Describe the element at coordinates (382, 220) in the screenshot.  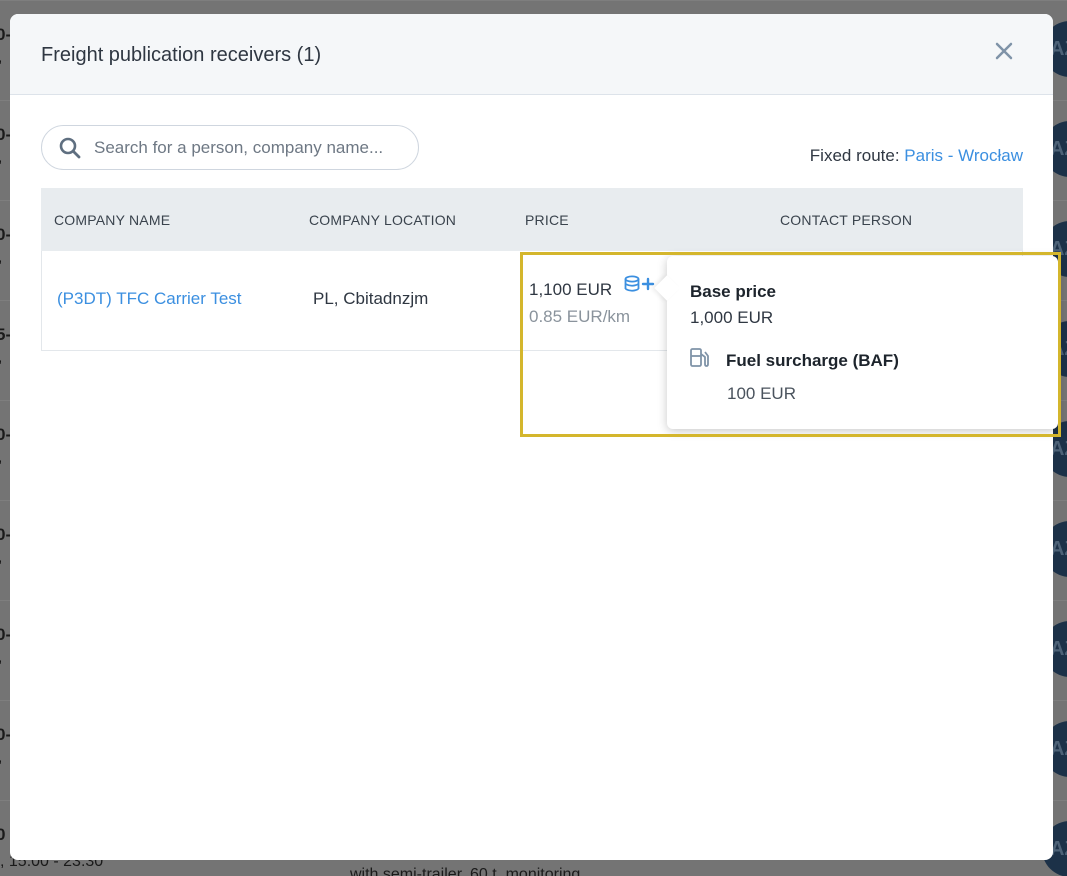
I see `header-company-location: COMPANY LOCATION` at that location.